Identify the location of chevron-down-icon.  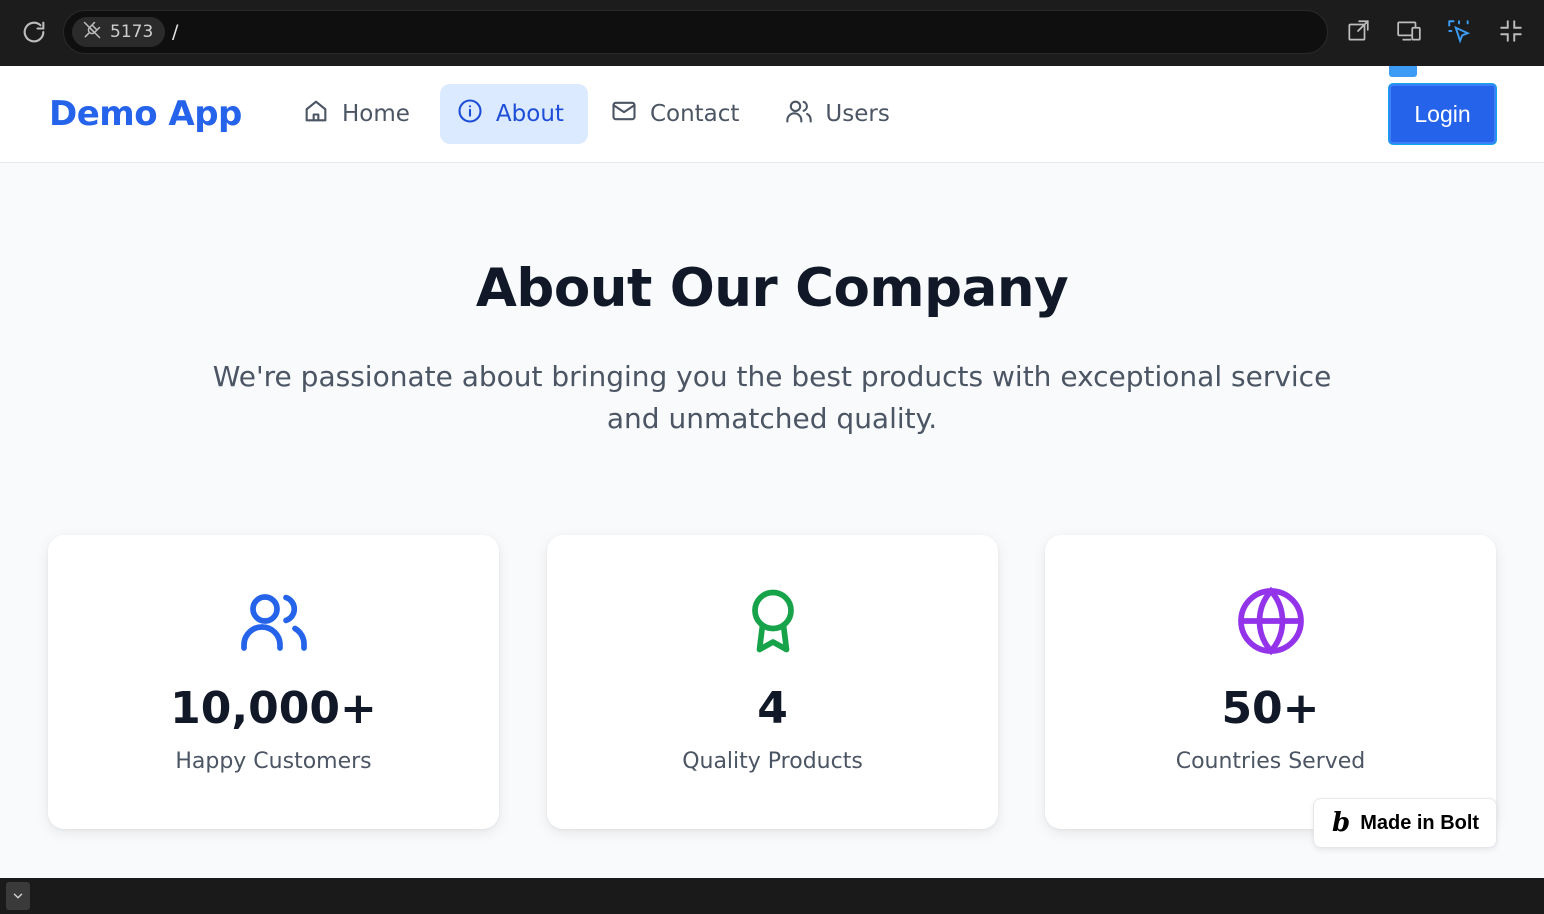
(18, 896).